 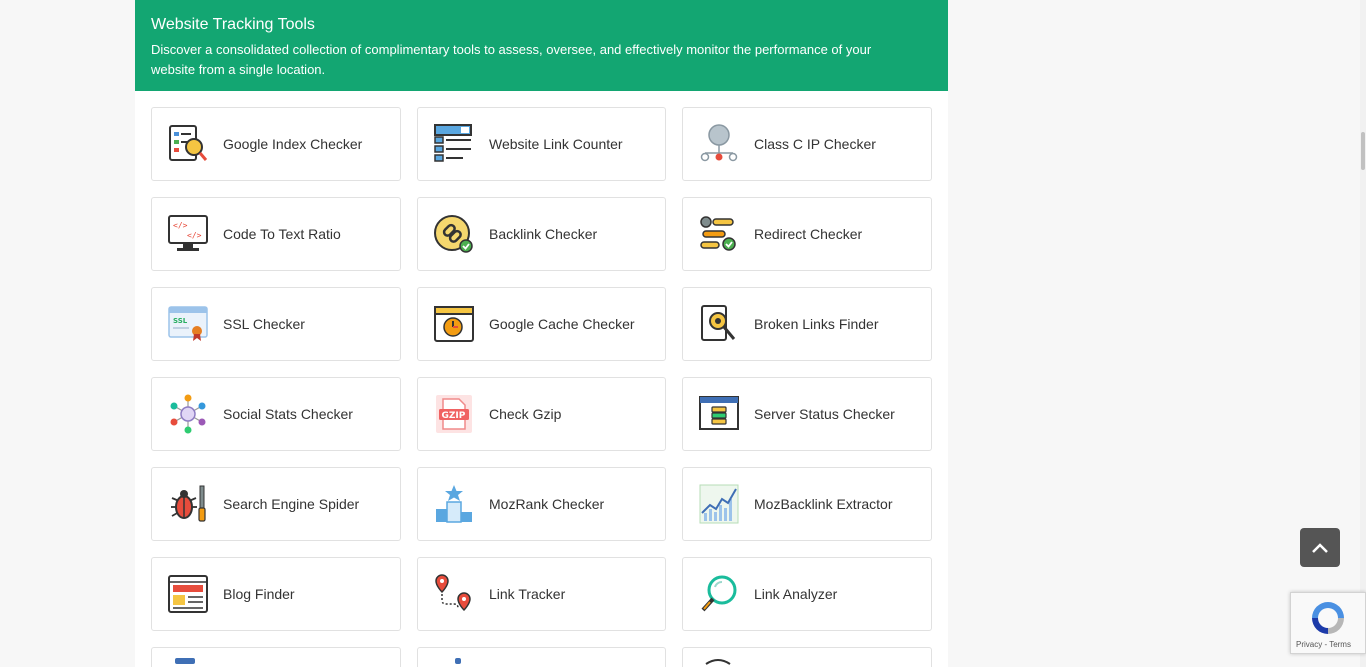 I want to click on tool-label: Search Engine Spider, so click(x=291, y=504).